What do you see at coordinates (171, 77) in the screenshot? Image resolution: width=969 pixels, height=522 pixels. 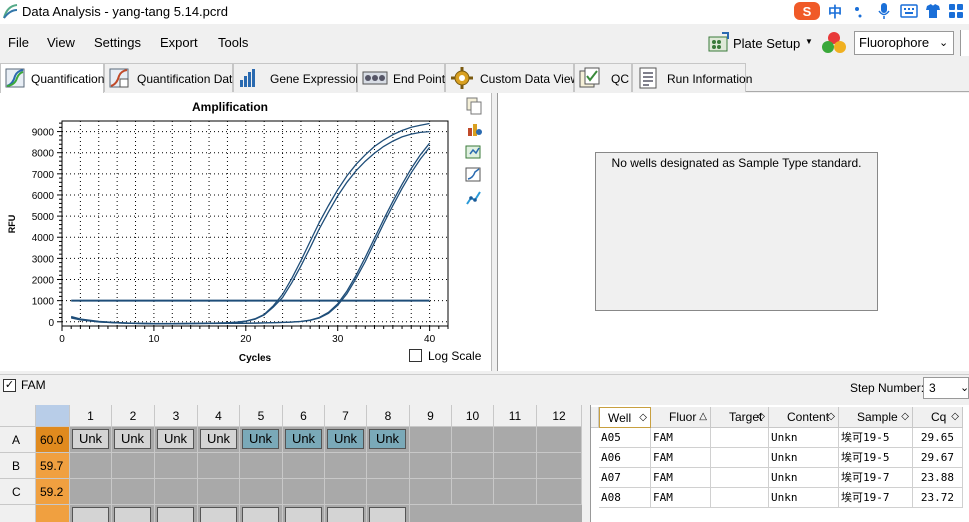 I see `tab-quantification-data: Quantification Data` at bounding box center [171, 77].